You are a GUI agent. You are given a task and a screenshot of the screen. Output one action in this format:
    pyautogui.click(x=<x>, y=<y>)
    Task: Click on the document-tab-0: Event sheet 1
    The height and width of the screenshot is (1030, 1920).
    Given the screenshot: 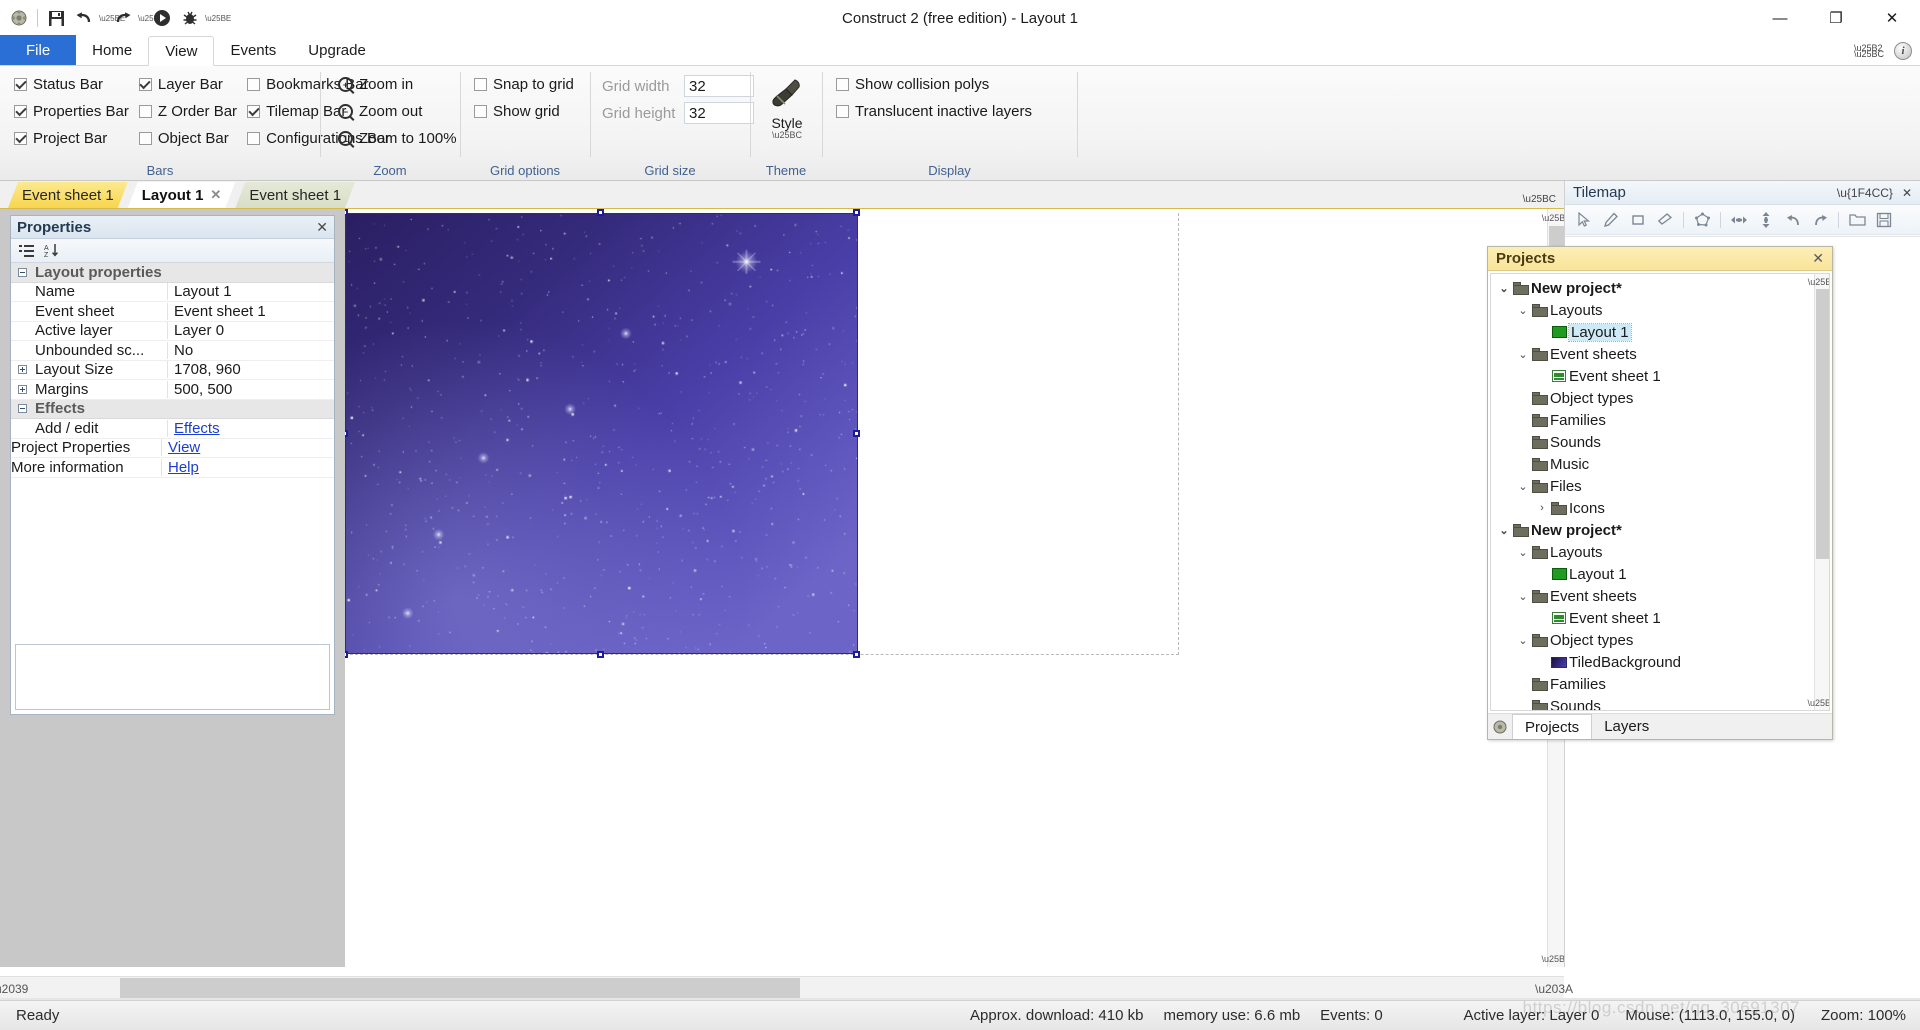 What is the action you would take?
    pyautogui.click(x=68, y=195)
    